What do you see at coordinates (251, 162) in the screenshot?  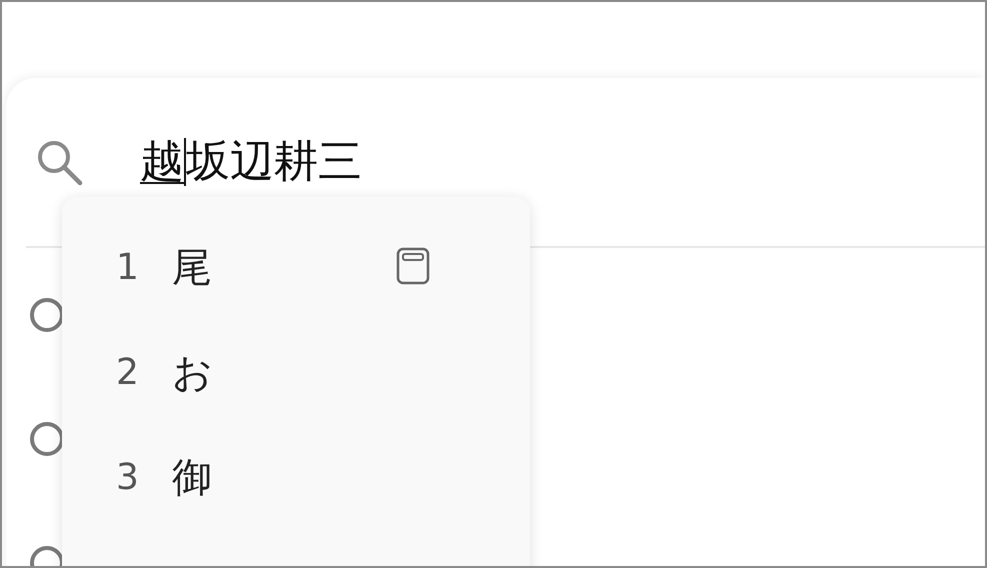 I see `search-field: 越坂辺耕三` at bounding box center [251, 162].